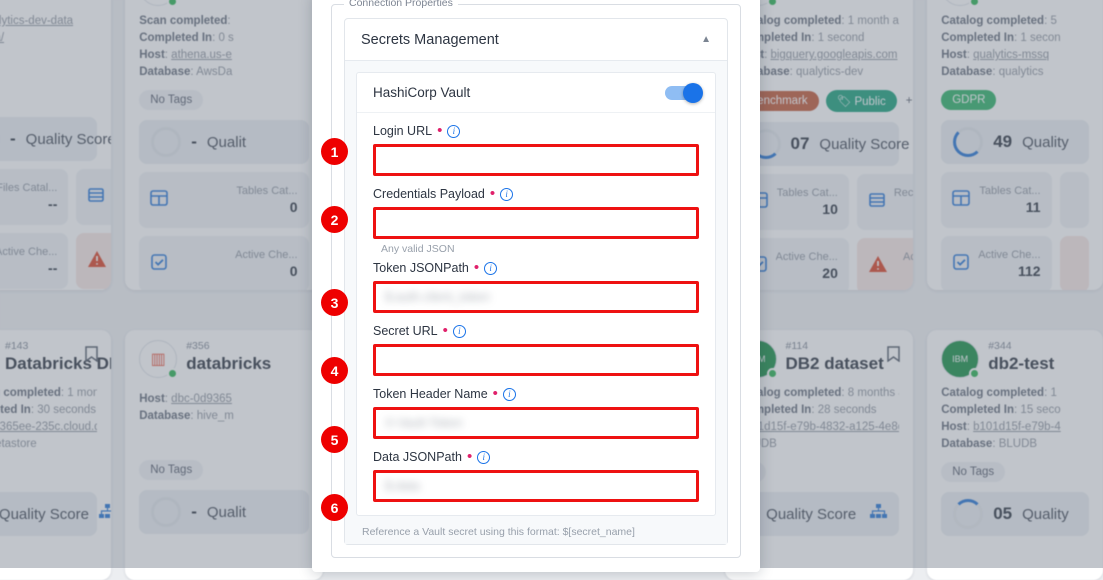  What do you see at coordinates (334, 370) in the screenshot?
I see `annotation-badge-4: 4` at bounding box center [334, 370].